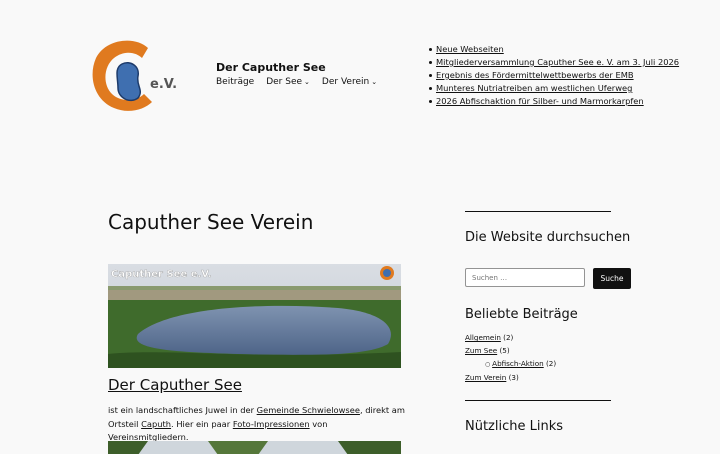 This screenshot has height=454, width=720. I want to click on link-caputh: Caputh, so click(156, 424).